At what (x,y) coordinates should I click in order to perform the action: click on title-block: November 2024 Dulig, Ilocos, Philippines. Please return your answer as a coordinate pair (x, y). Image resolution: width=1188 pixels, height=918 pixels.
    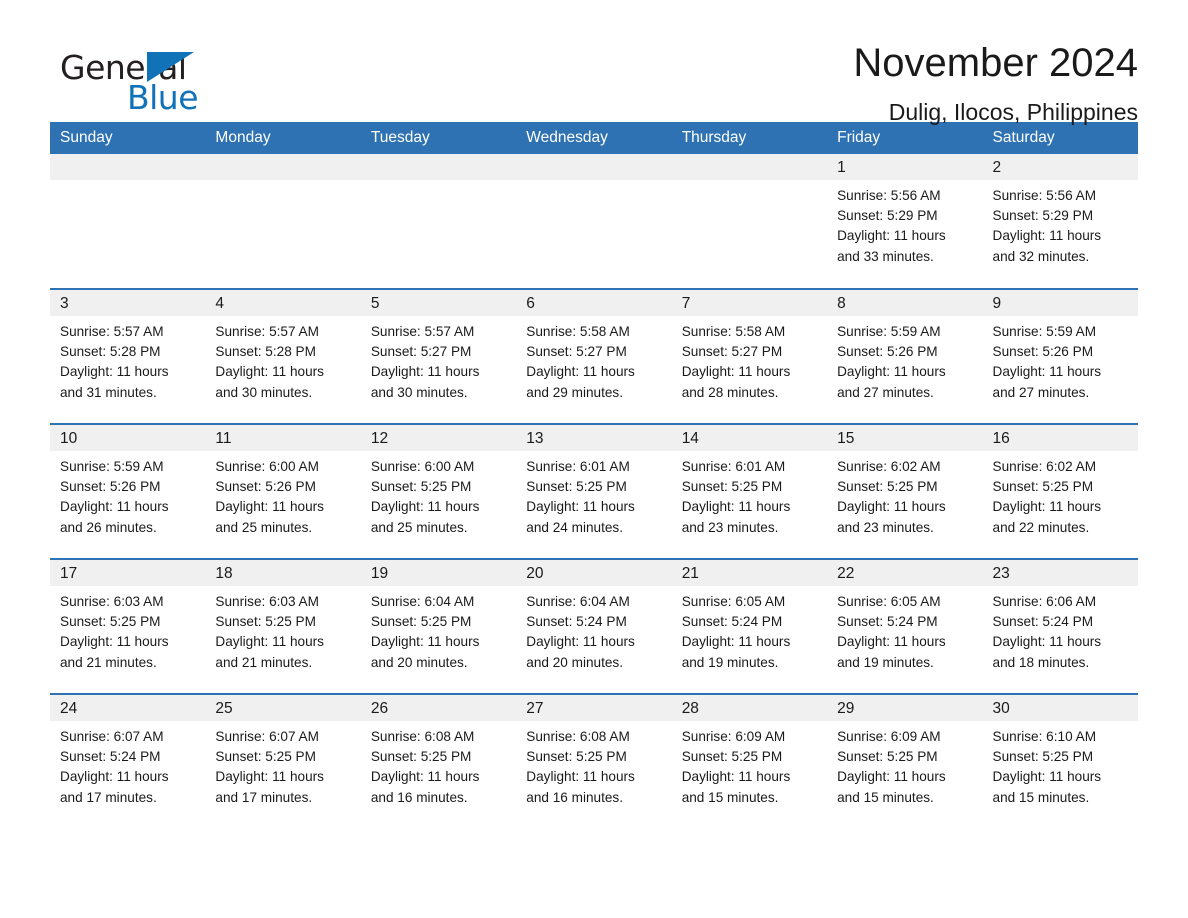
    Looking at the image, I should click on (995, 83).